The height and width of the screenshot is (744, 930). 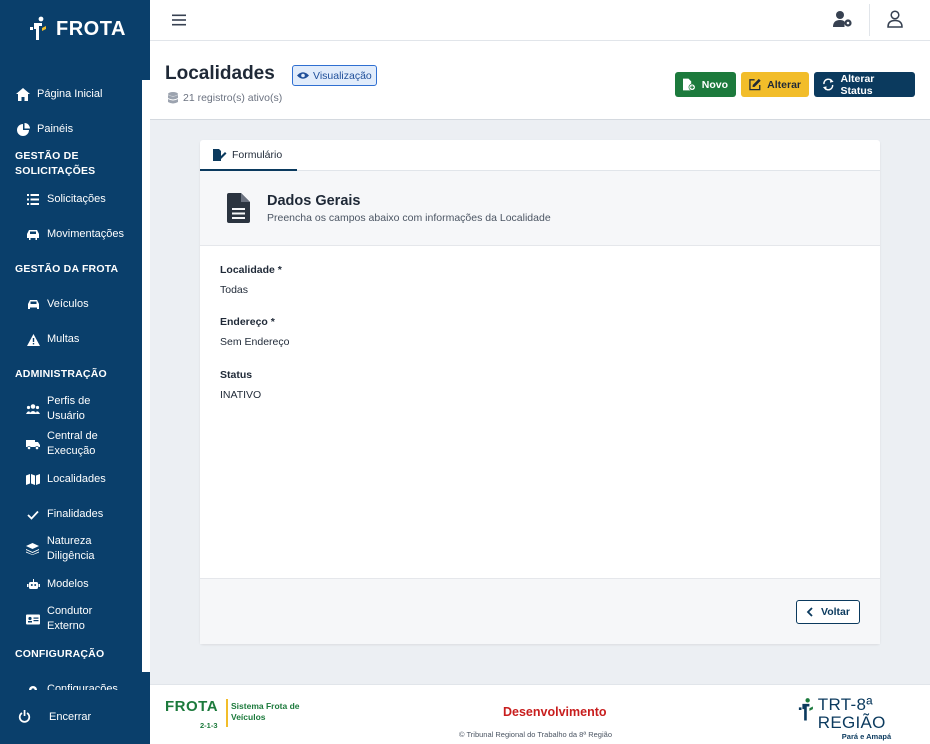 I want to click on sidebar-item-condutor-externo: Condutor Externo, so click(x=66, y=619).